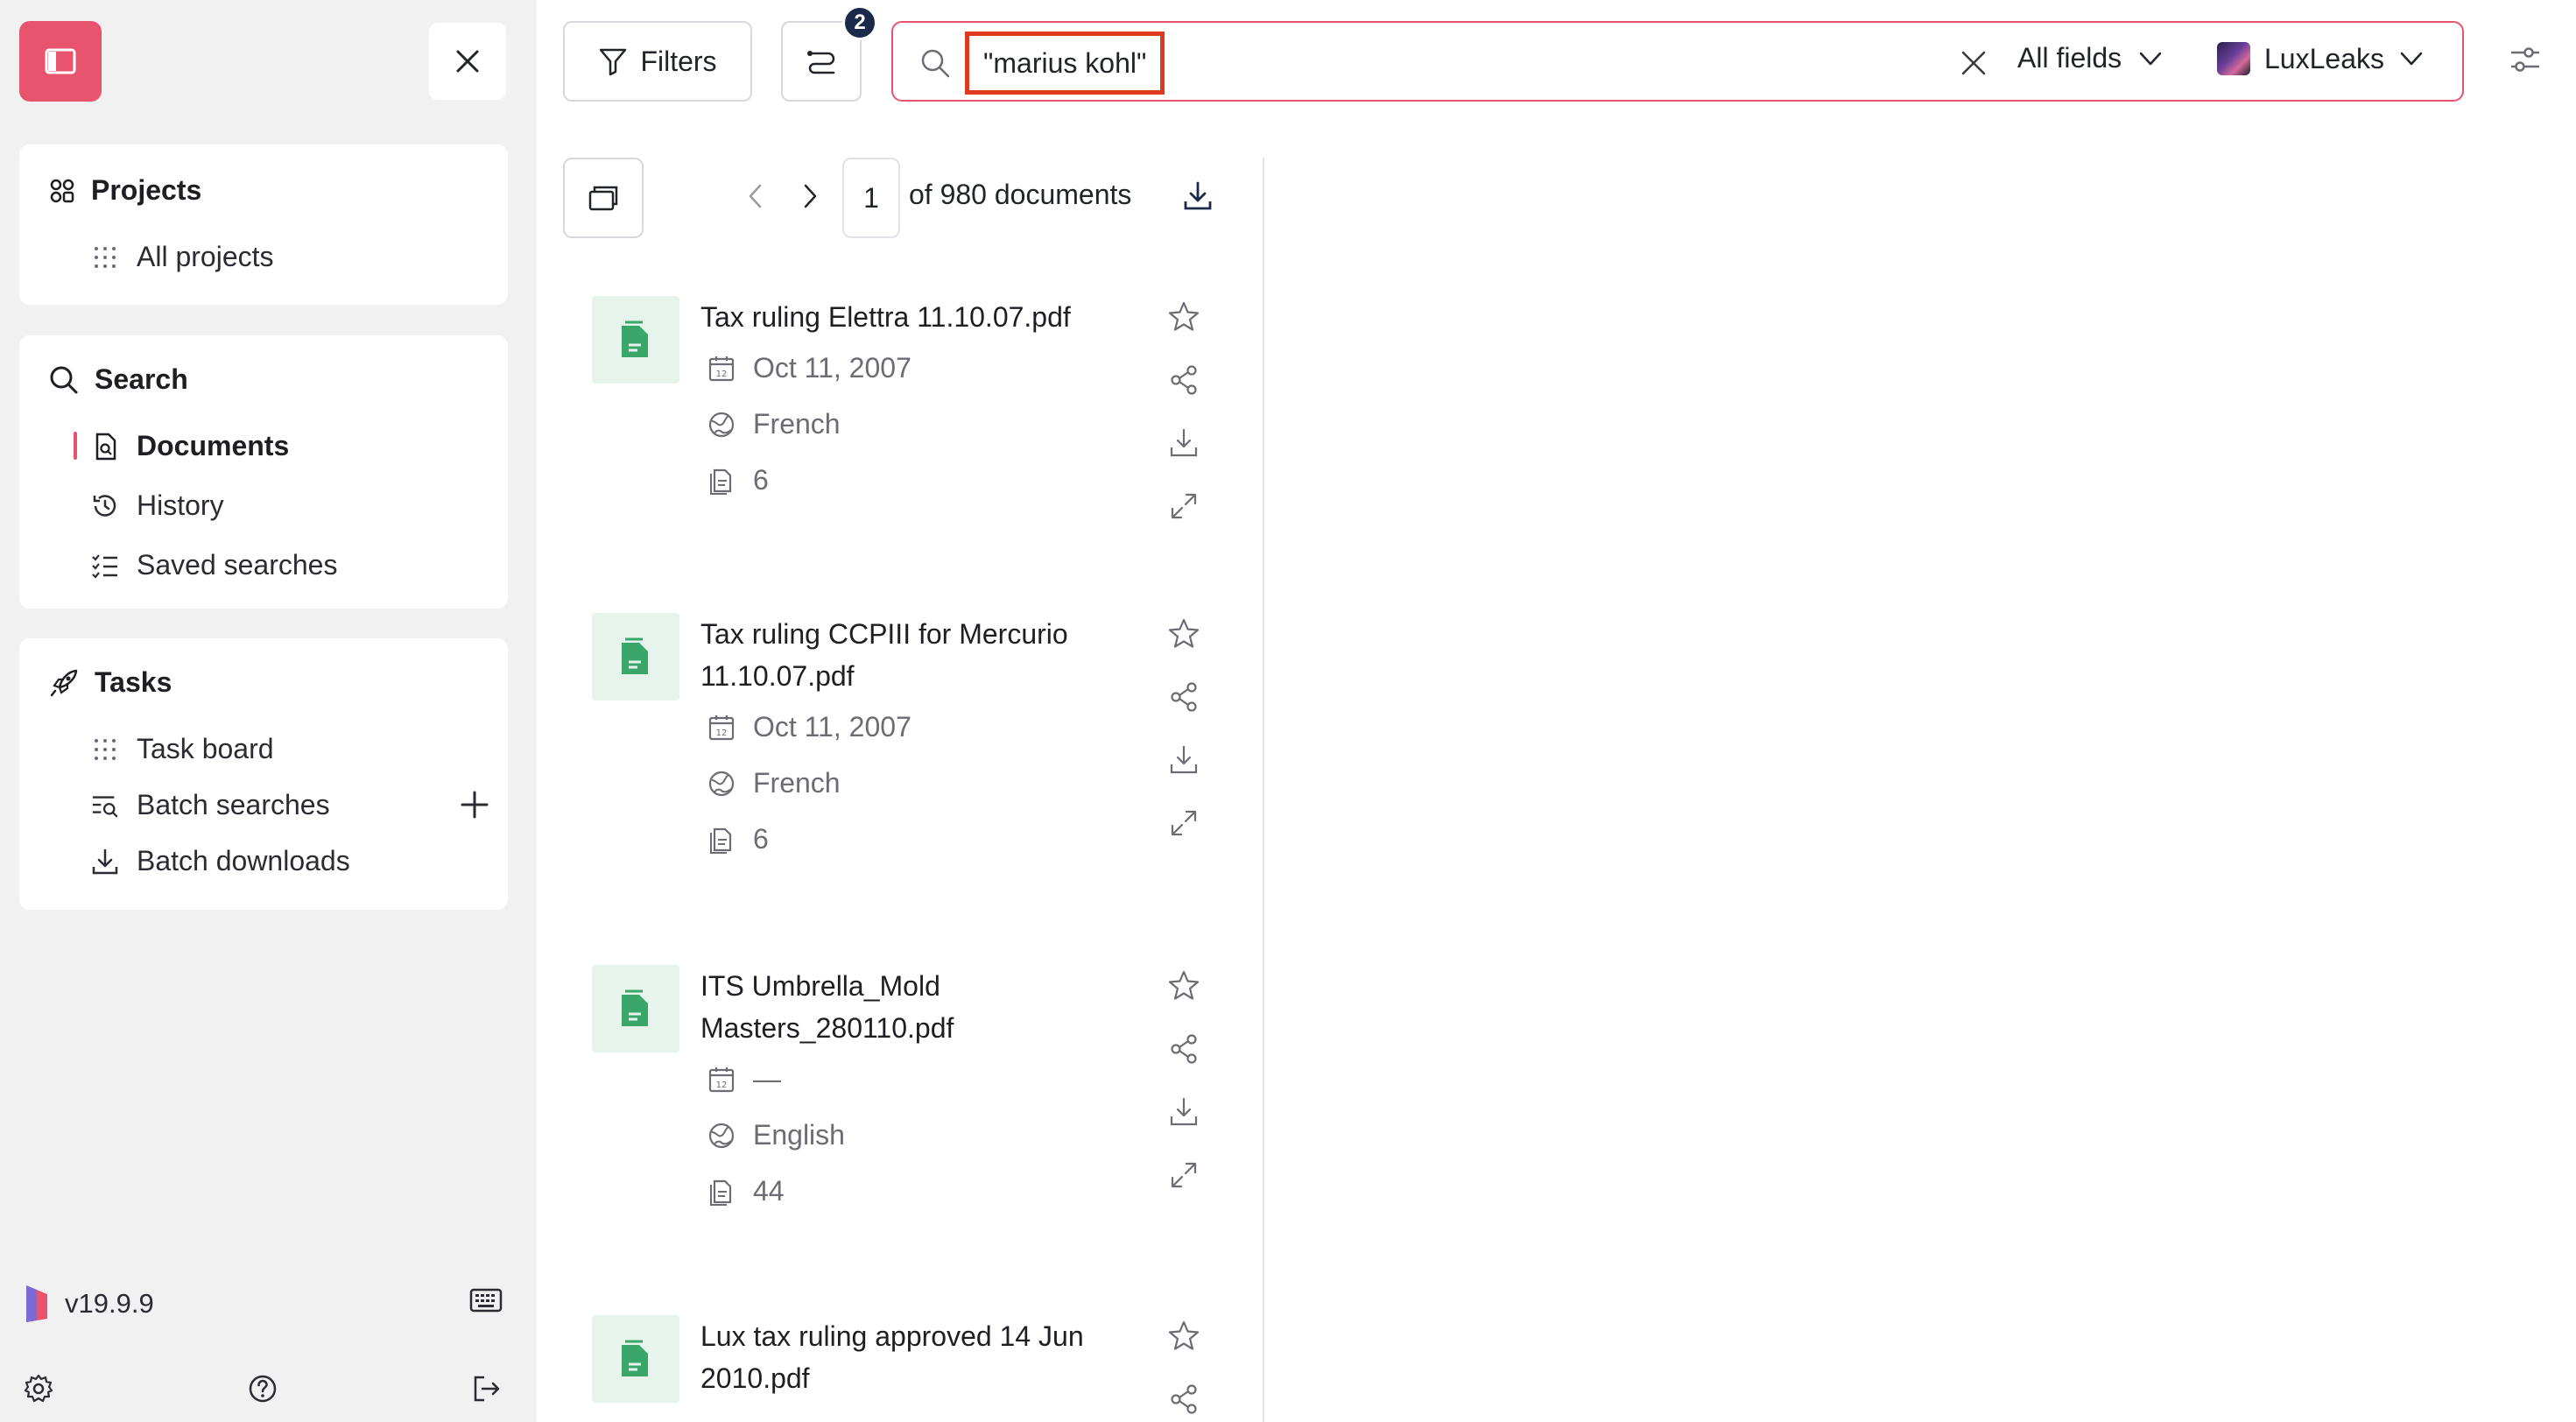  I want to click on tasks-title: Tasks, so click(133, 682).